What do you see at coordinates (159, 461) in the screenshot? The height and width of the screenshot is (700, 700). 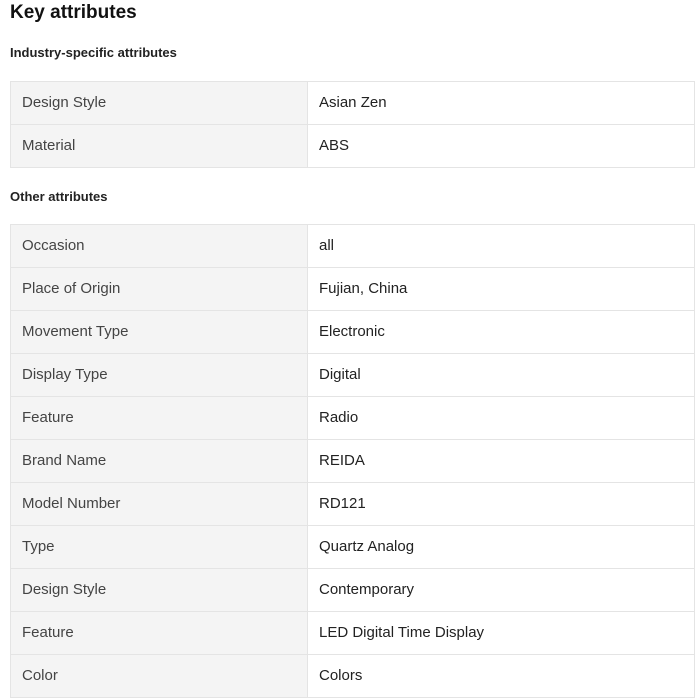 I see `attribute-name: Brand Name` at bounding box center [159, 461].